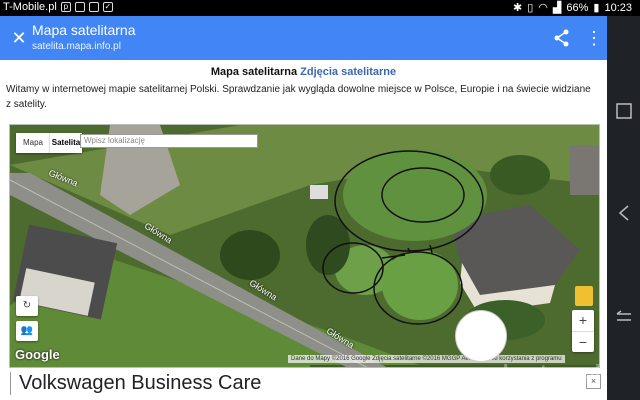 The image size is (640, 400). I want to click on check-icon: ✓, so click(107, 7).